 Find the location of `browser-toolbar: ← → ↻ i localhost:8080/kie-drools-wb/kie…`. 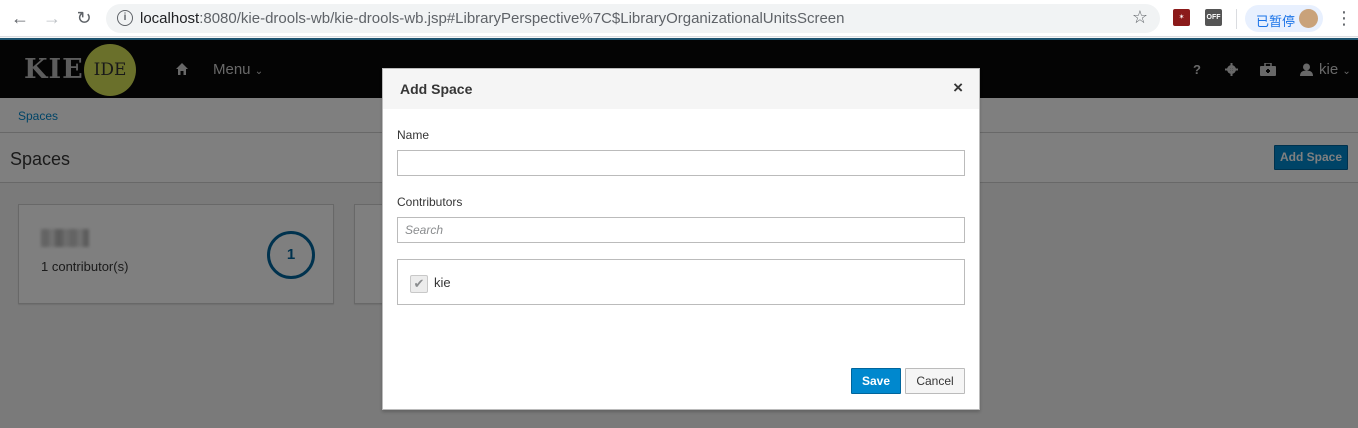

browser-toolbar: ← → ↻ i localhost:8080/kie-drools-wb/kie… is located at coordinates (679, 18).